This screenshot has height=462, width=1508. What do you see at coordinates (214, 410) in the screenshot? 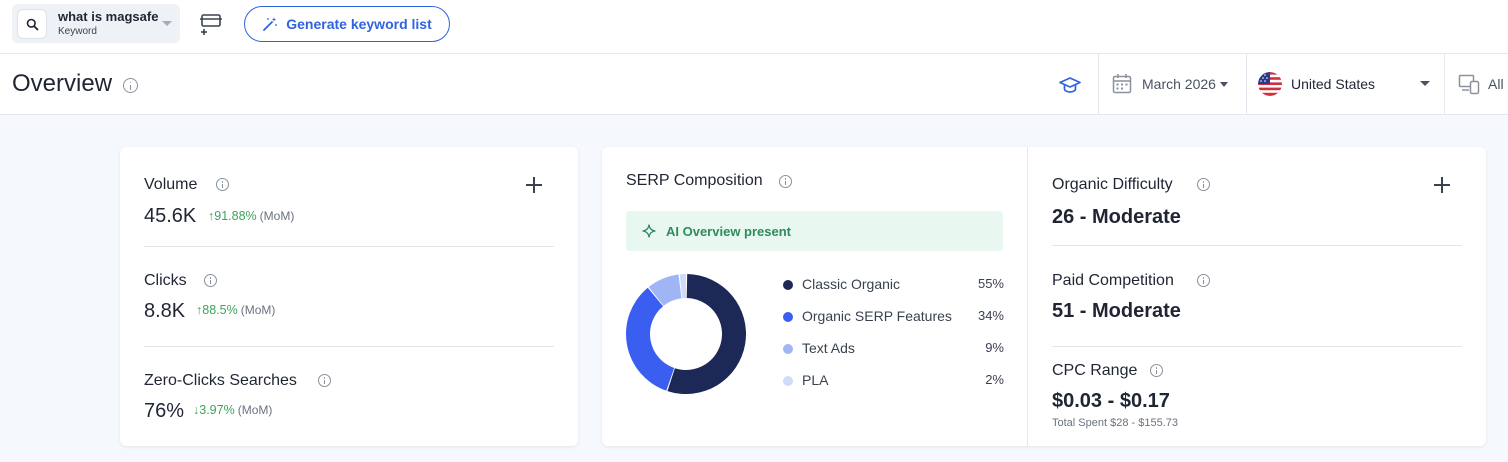
I see `zero-clicks-trend-value: ↓3.97%` at bounding box center [214, 410].